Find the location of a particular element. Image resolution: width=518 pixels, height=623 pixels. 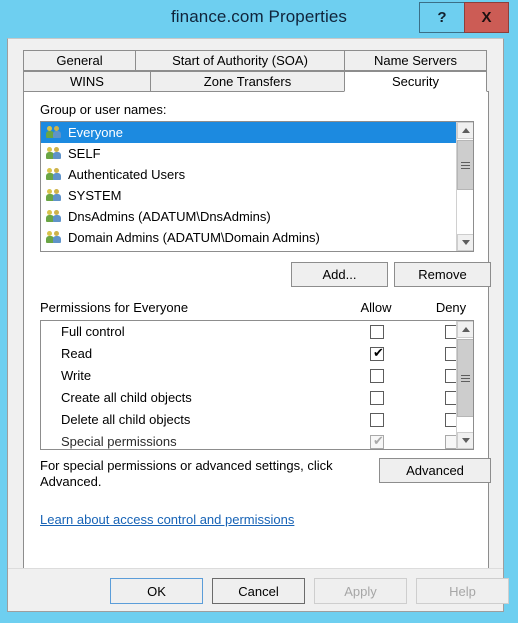

list-item: SELF is located at coordinates (249, 153).